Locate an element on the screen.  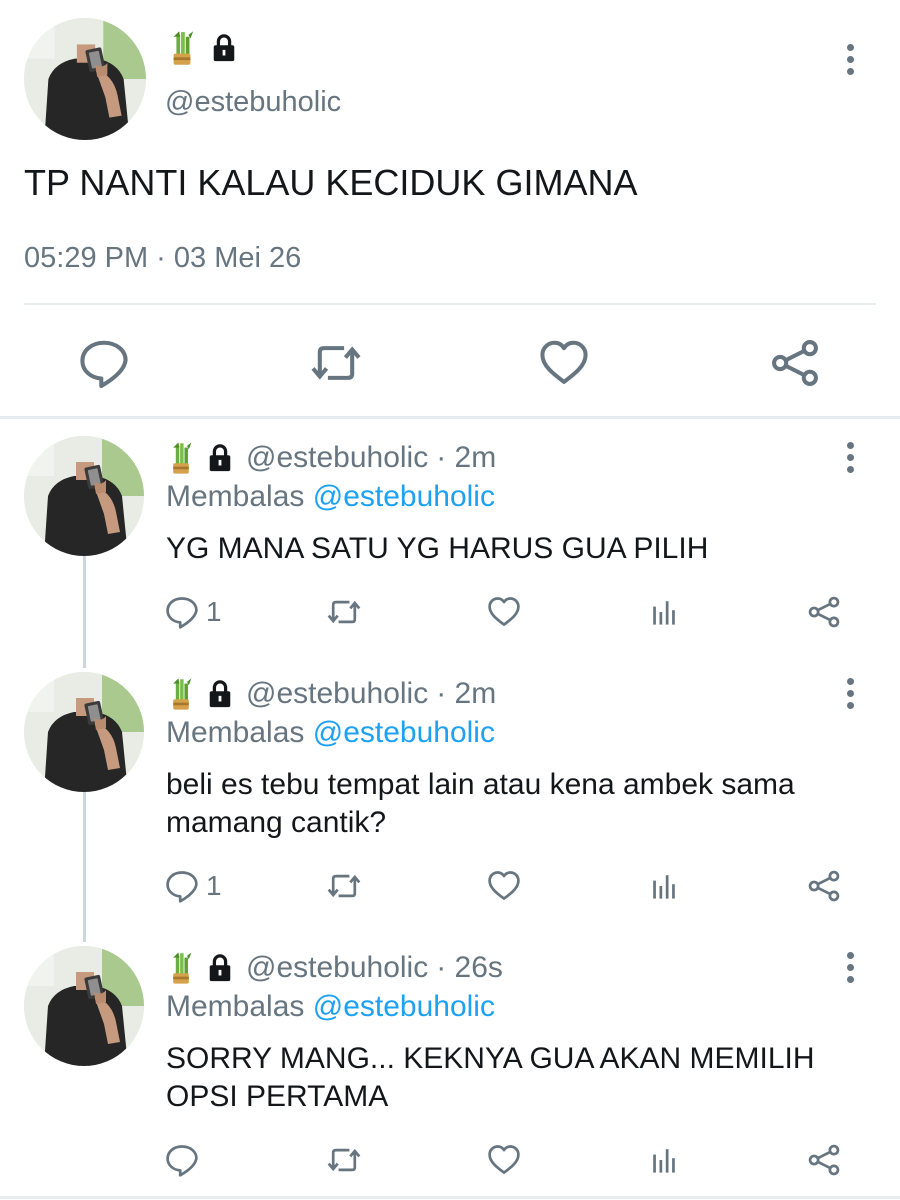
section-divider is located at coordinates (450, 417).